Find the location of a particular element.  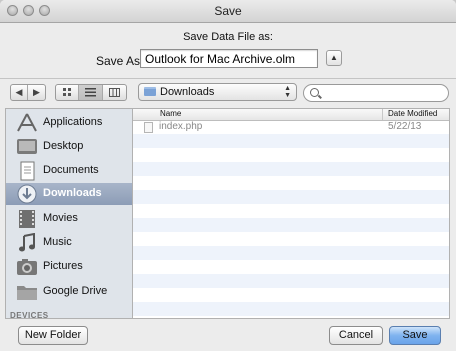

icon-view-icon is located at coordinates (66, 92).